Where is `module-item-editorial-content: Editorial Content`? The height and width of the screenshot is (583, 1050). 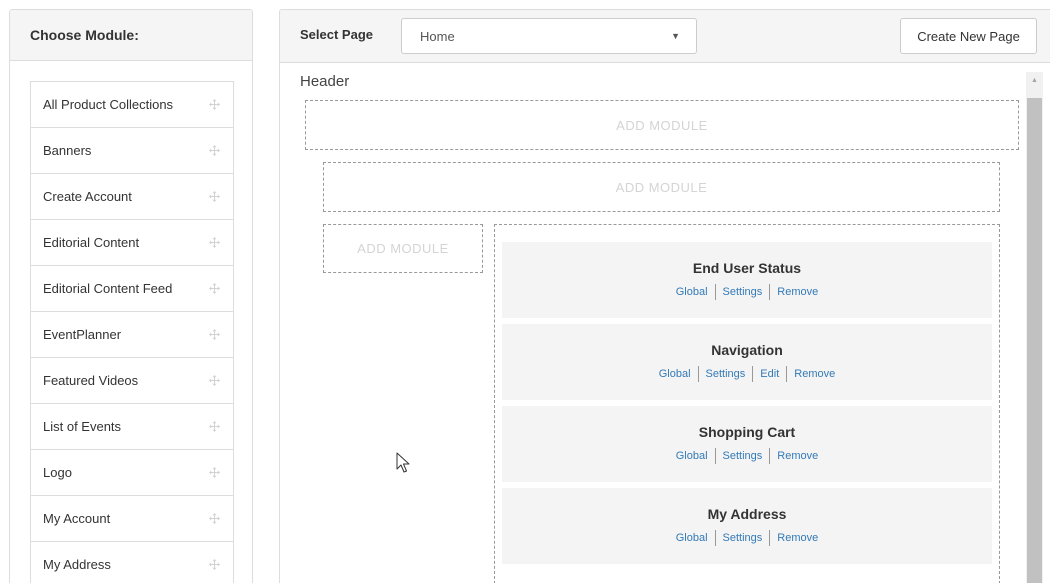 module-item-editorial-content: Editorial Content is located at coordinates (132, 242).